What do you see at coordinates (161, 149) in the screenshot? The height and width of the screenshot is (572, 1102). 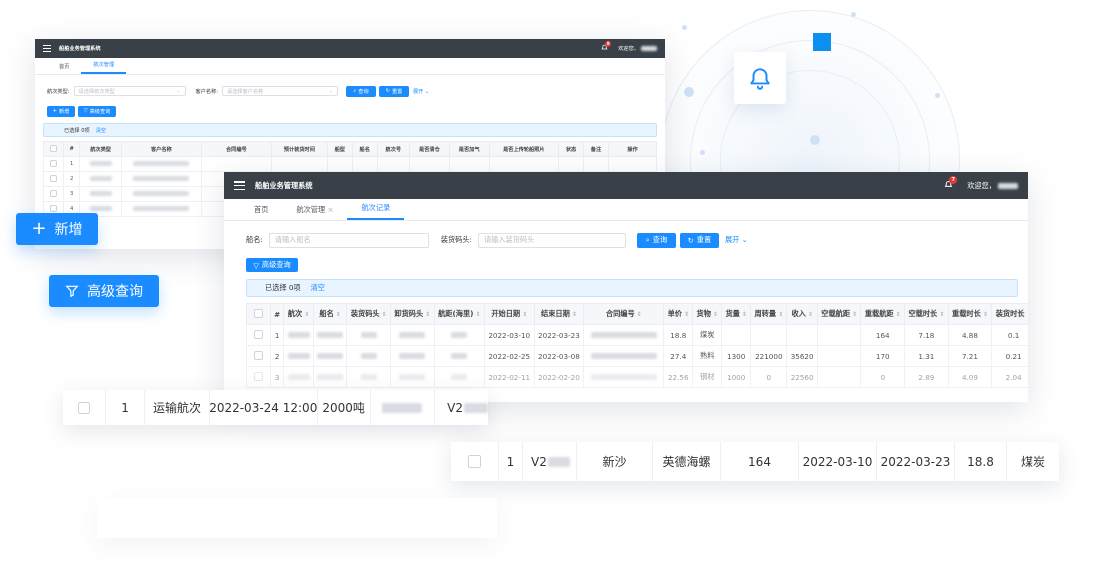 I see `column-header: 客户名称` at bounding box center [161, 149].